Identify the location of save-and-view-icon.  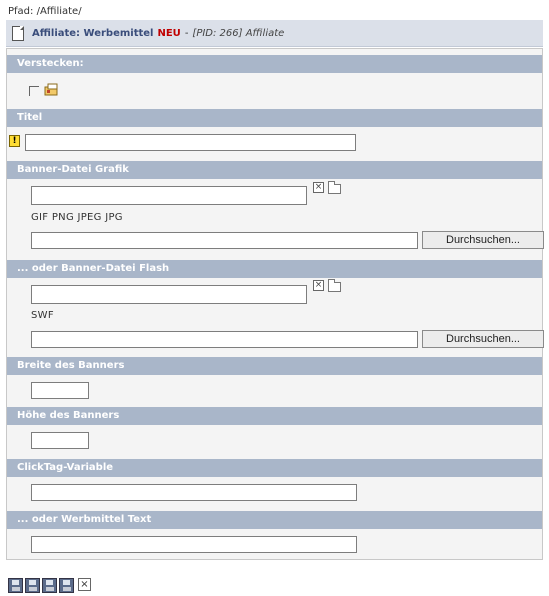
(32, 585).